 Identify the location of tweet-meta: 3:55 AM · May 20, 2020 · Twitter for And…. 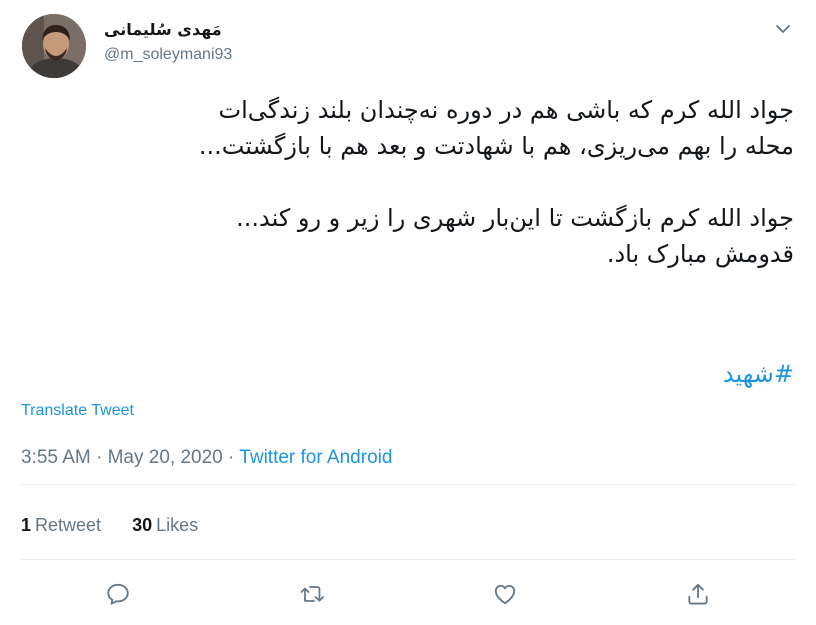
(206, 458).